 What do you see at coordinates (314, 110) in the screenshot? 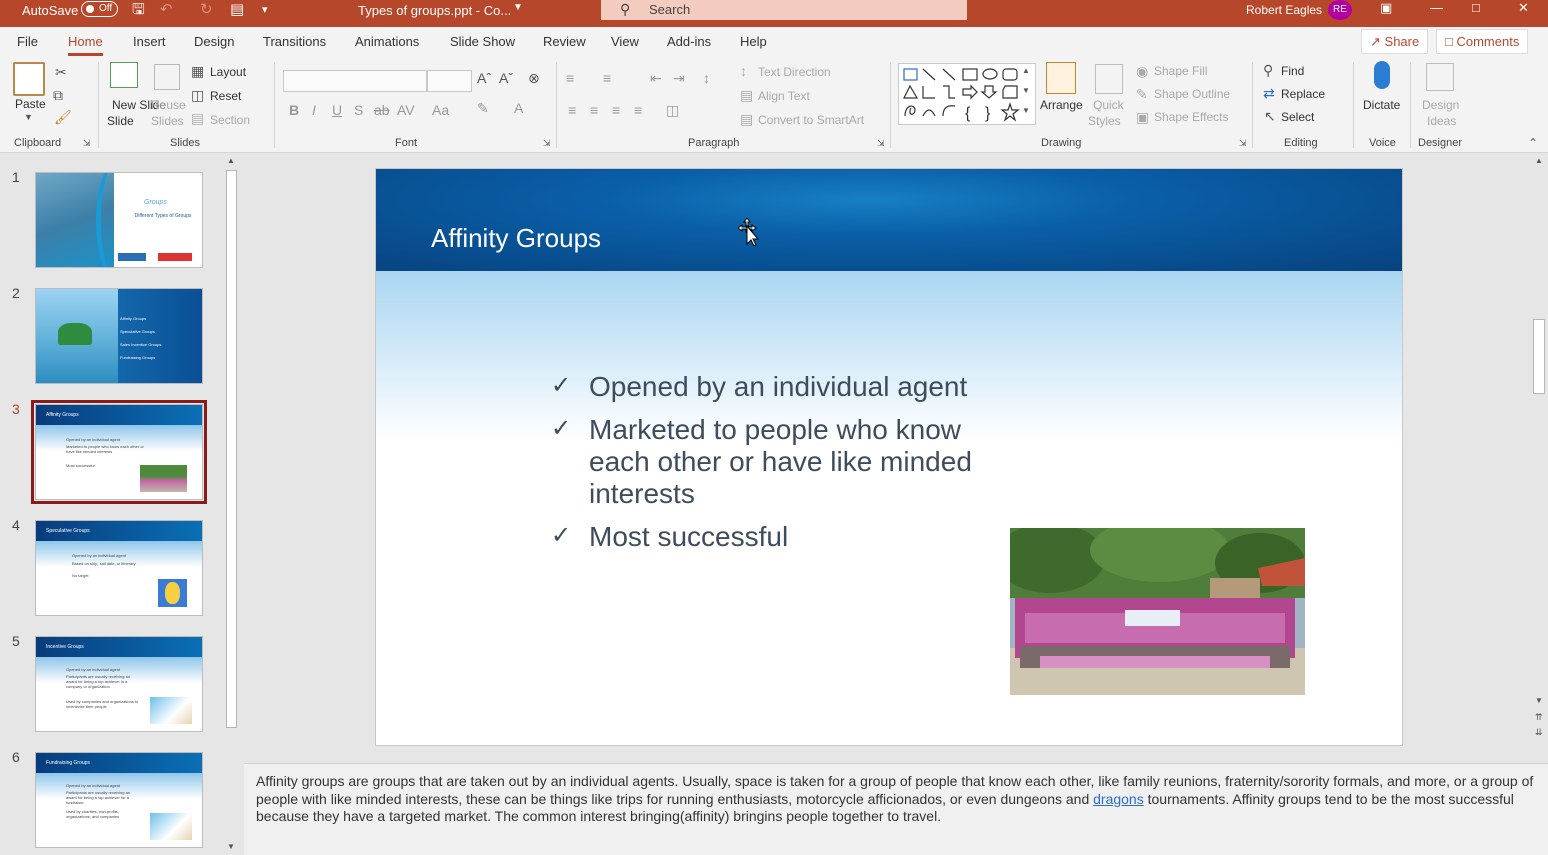
I see `italic-icon: I` at bounding box center [314, 110].